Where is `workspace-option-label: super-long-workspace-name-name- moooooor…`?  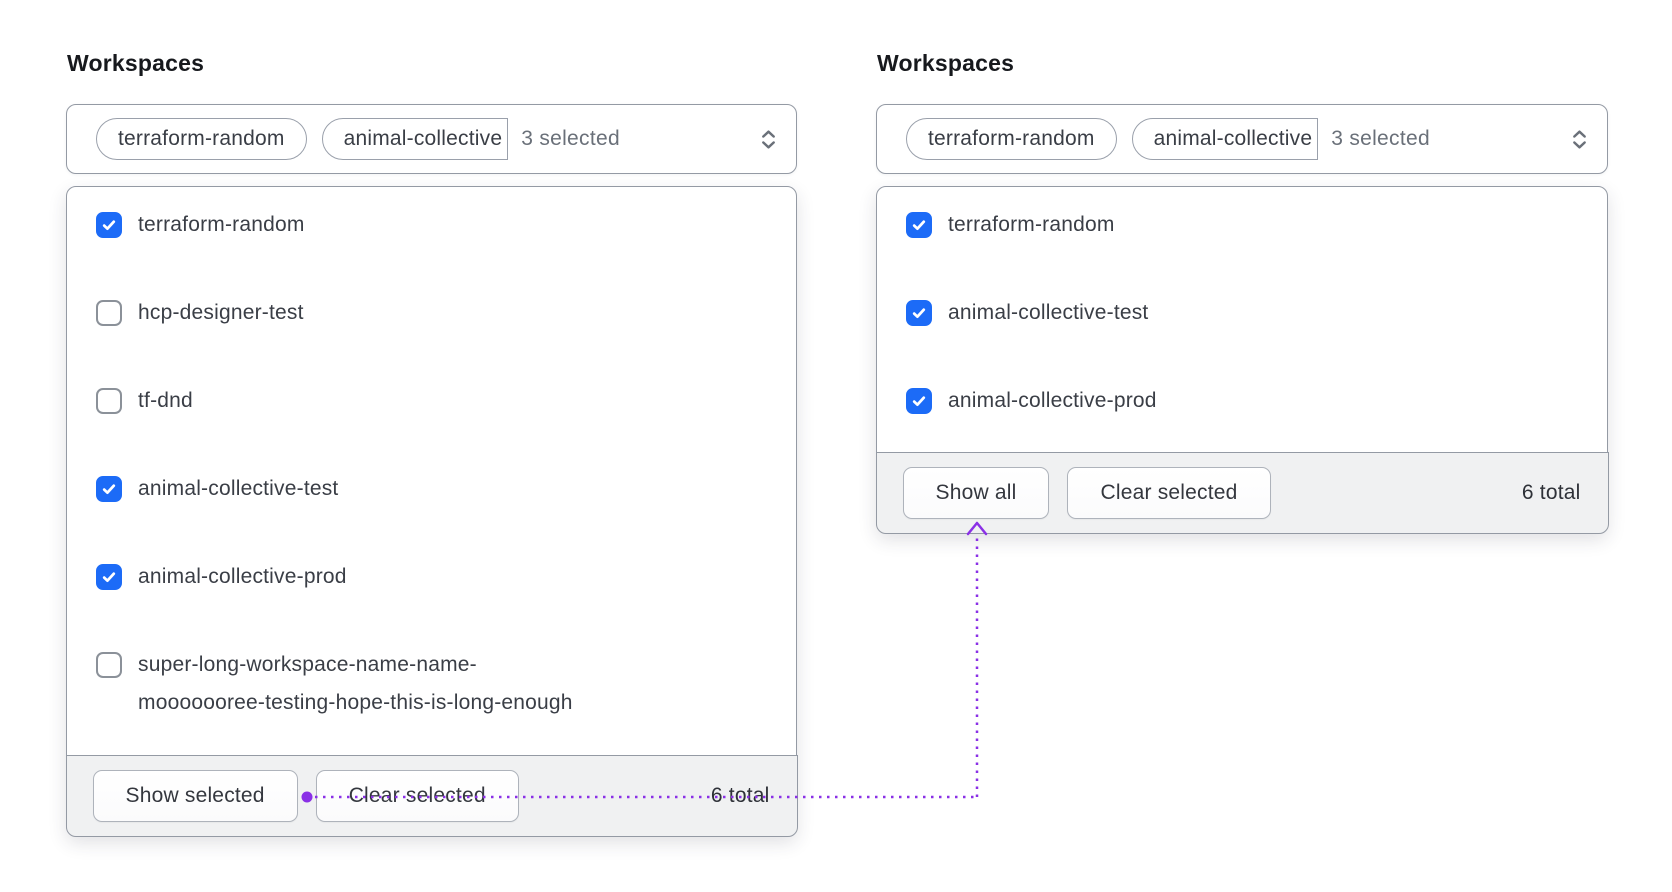 workspace-option-label: super-long-workspace-name-name- moooooor… is located at coordinates (355, 683).